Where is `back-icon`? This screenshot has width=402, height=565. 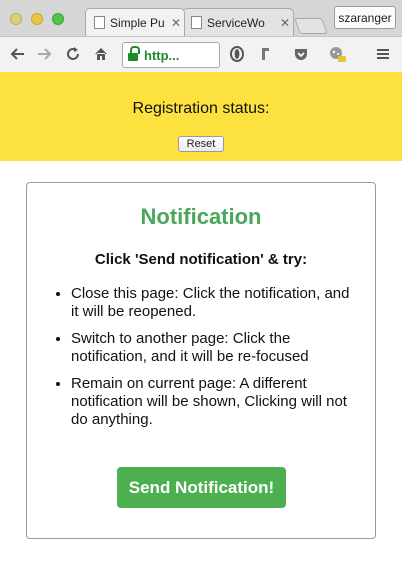 back-icon is located at coordinates (17, 54).